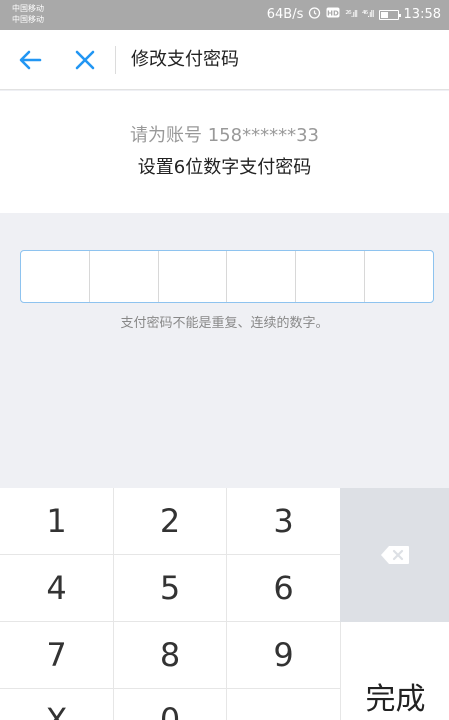 Image resolution: width=449 pixels, height=720 pixels. I want to click on key-0: 0, so click(170, 704).